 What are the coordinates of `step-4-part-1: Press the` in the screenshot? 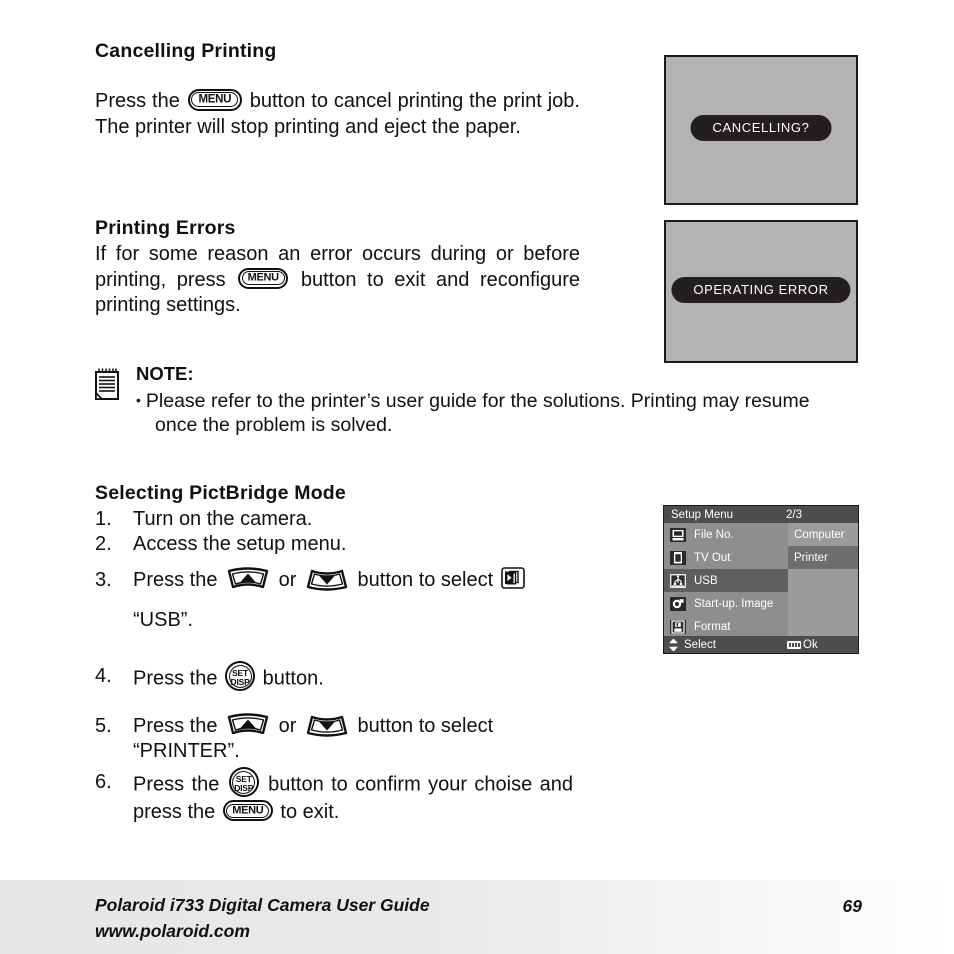 It's located at (175, 678).